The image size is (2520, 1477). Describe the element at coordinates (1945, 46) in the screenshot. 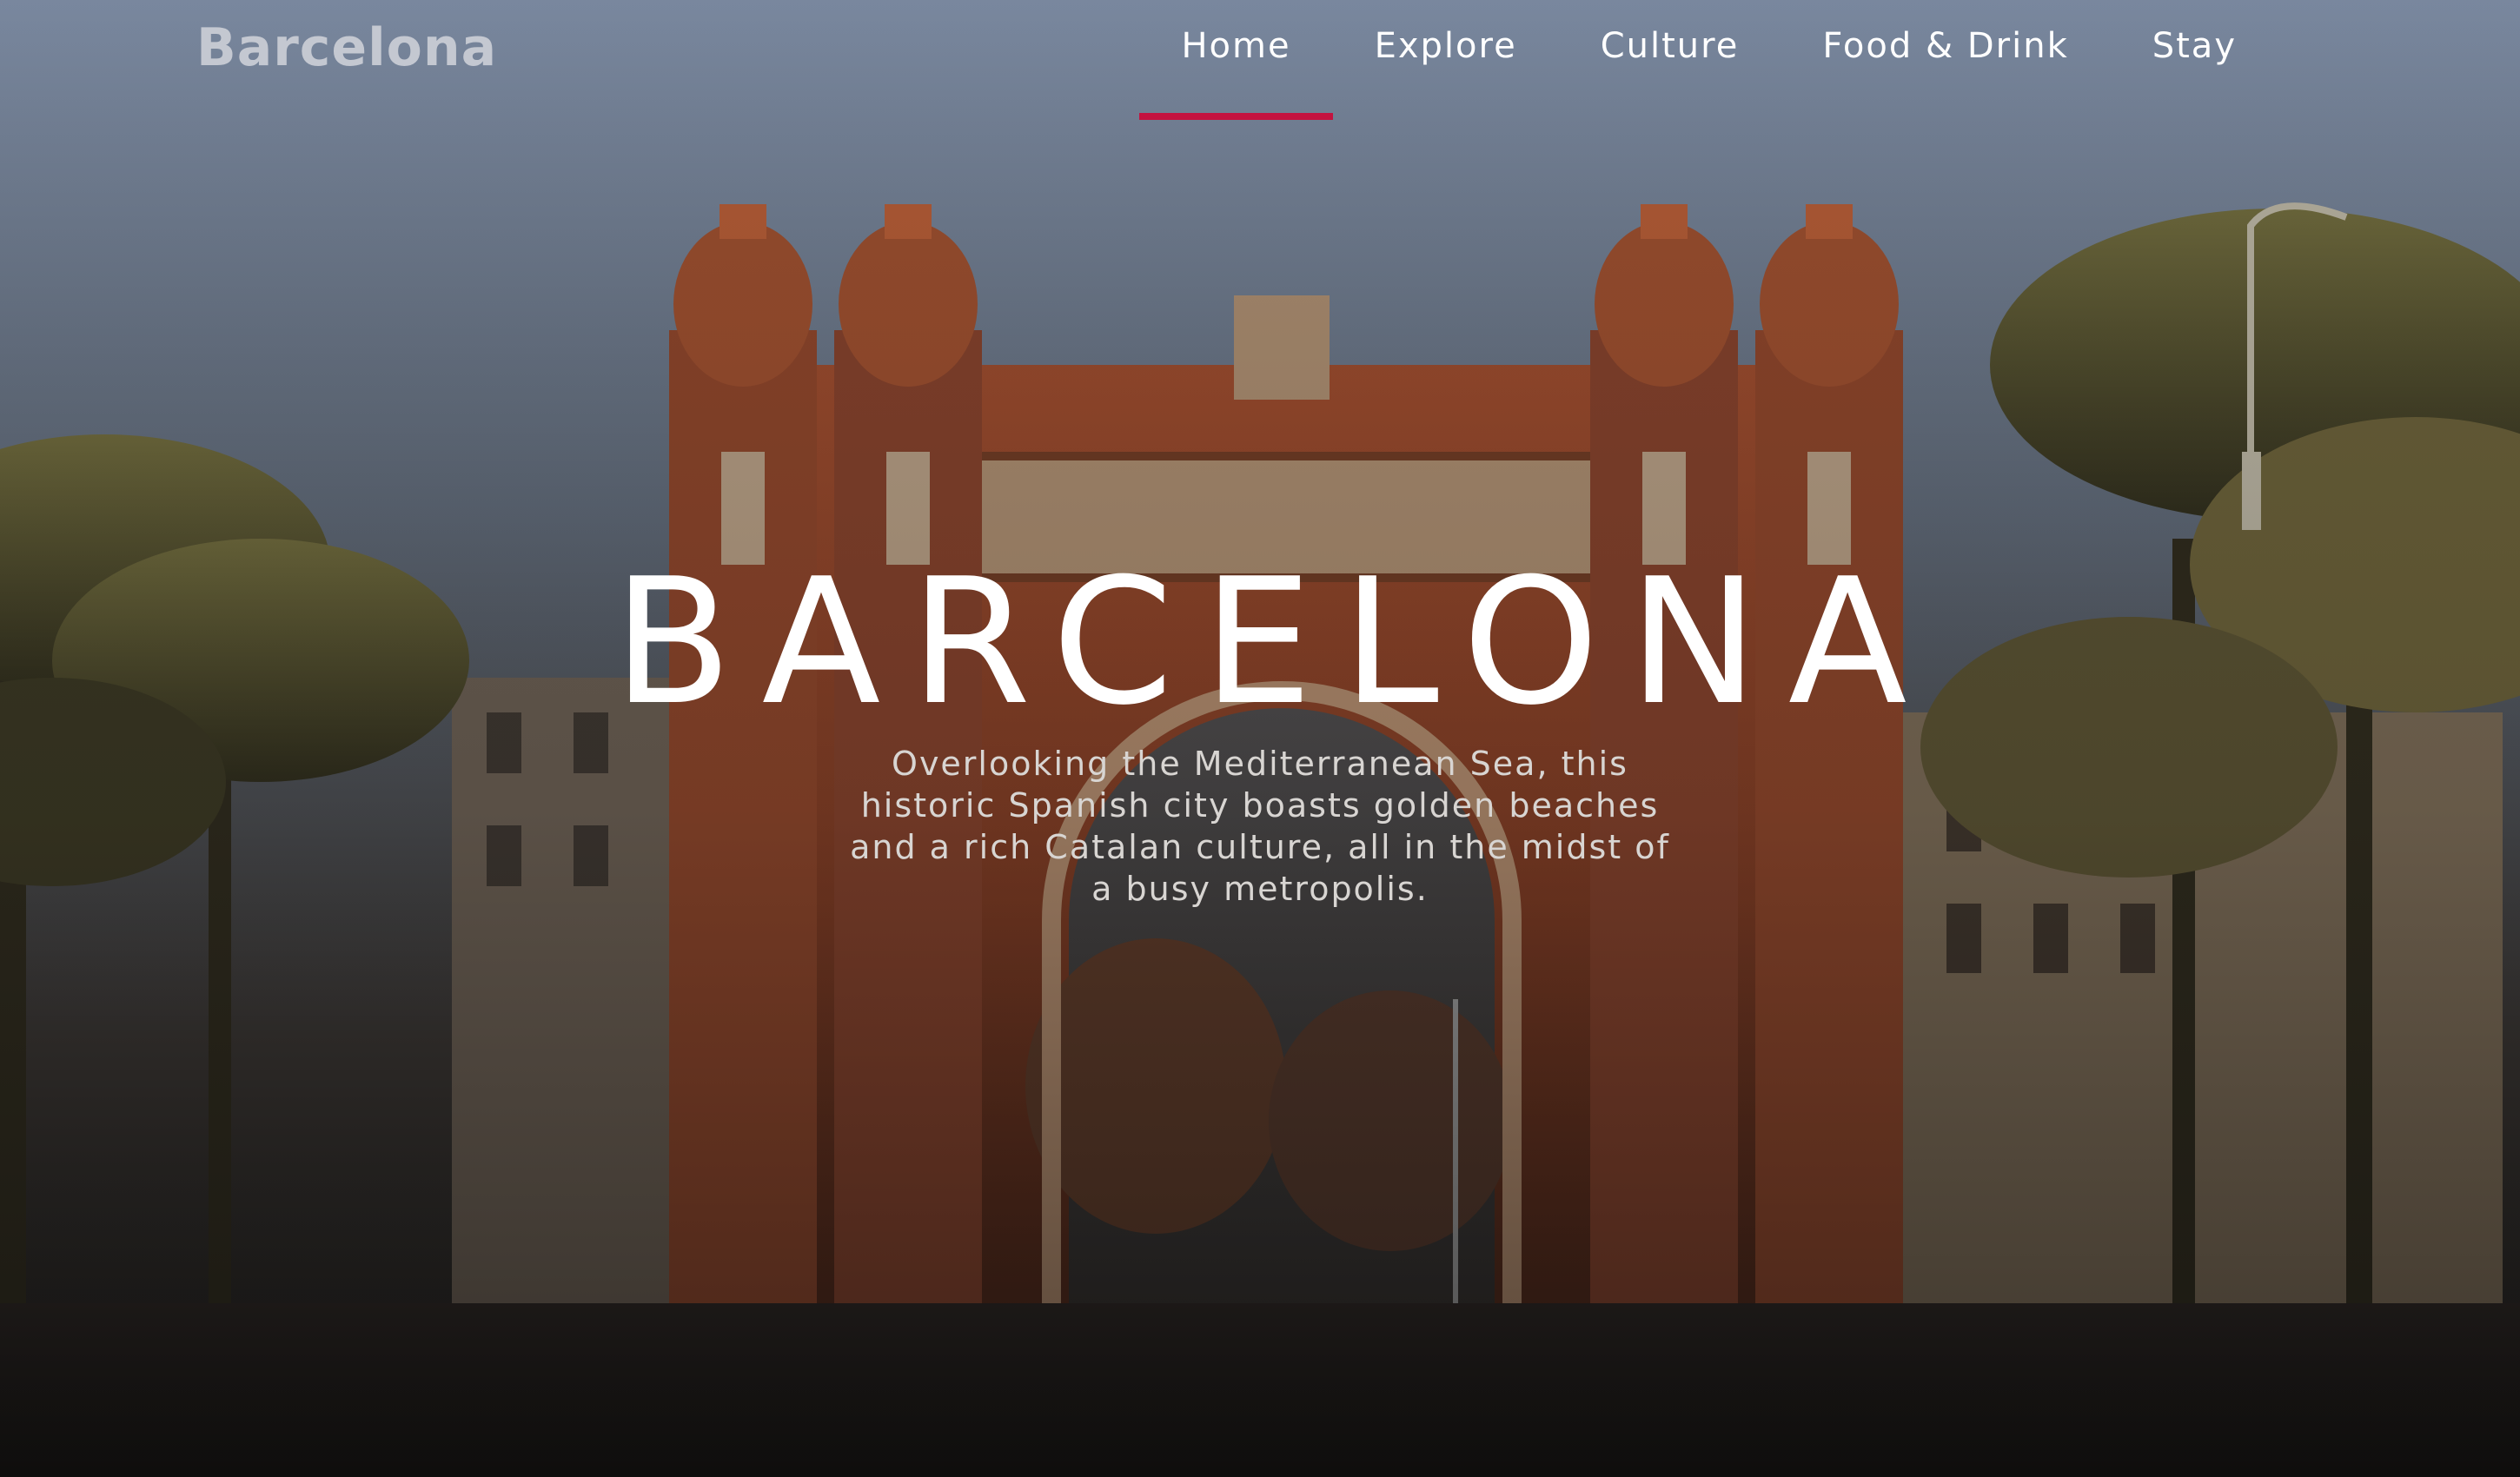

I see `nav-food-and-drink-label: Food & Drink` at that location.